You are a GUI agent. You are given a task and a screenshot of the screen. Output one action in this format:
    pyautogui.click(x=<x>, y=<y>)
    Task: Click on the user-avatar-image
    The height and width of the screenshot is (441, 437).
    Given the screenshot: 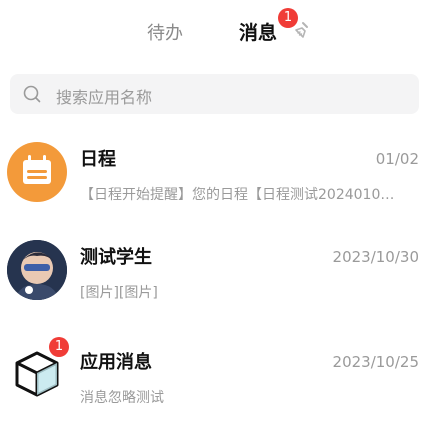 What is the action you would take?
    pyautogui.click(x=37, y=270)
    